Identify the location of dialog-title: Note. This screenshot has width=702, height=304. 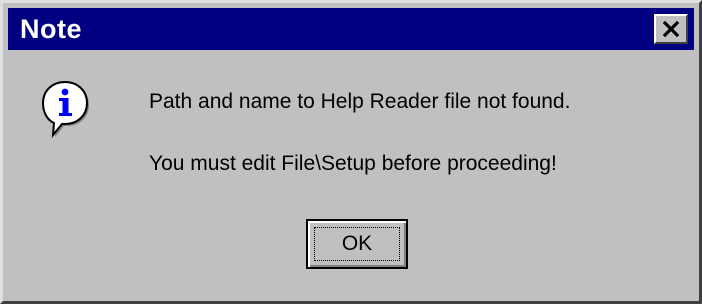
(51, 29).